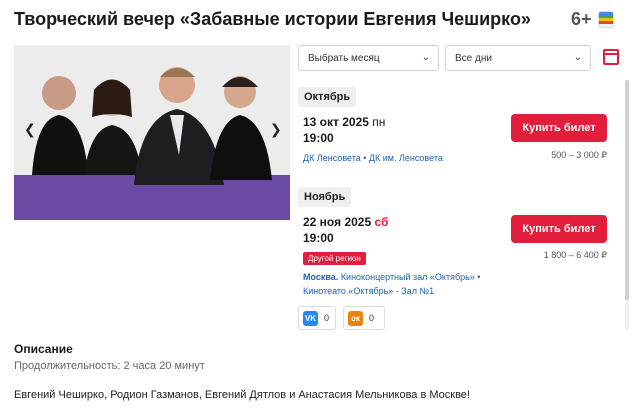  I want to click on month-header: Ноябрь, so click(325, 197).